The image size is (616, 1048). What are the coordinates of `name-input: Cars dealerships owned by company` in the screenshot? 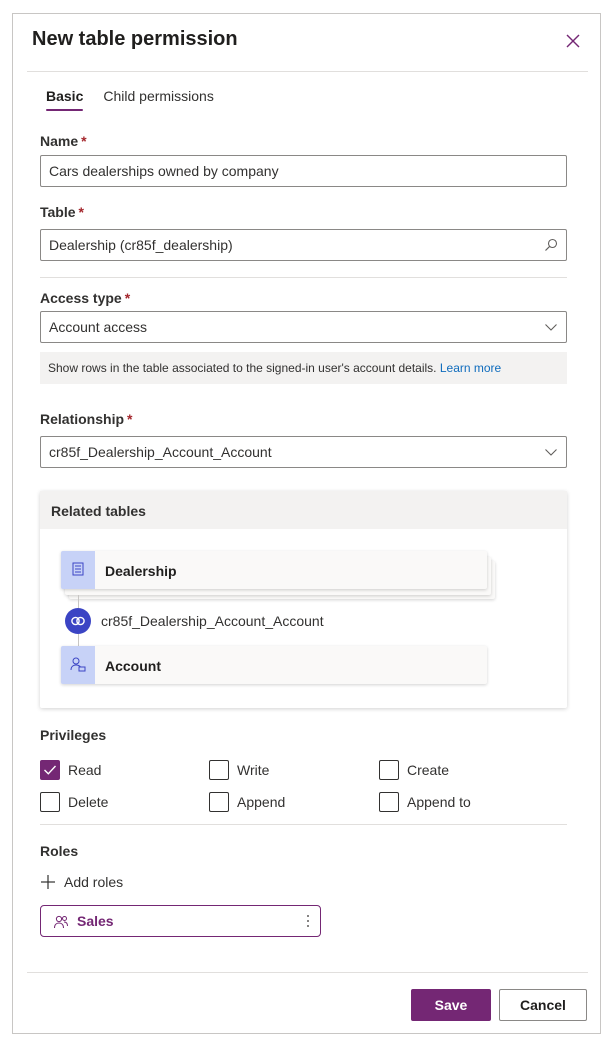 It's located at (303, 171).